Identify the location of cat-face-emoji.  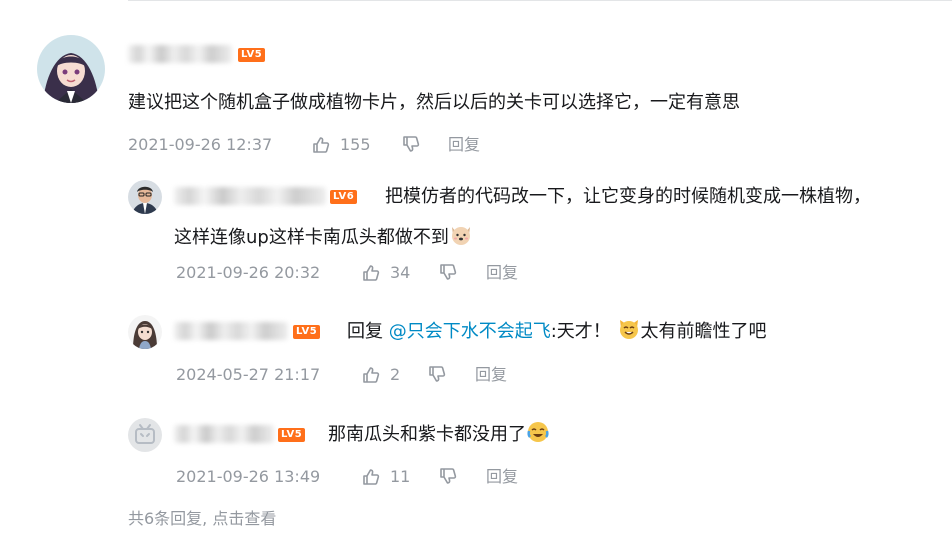
(629, 334).